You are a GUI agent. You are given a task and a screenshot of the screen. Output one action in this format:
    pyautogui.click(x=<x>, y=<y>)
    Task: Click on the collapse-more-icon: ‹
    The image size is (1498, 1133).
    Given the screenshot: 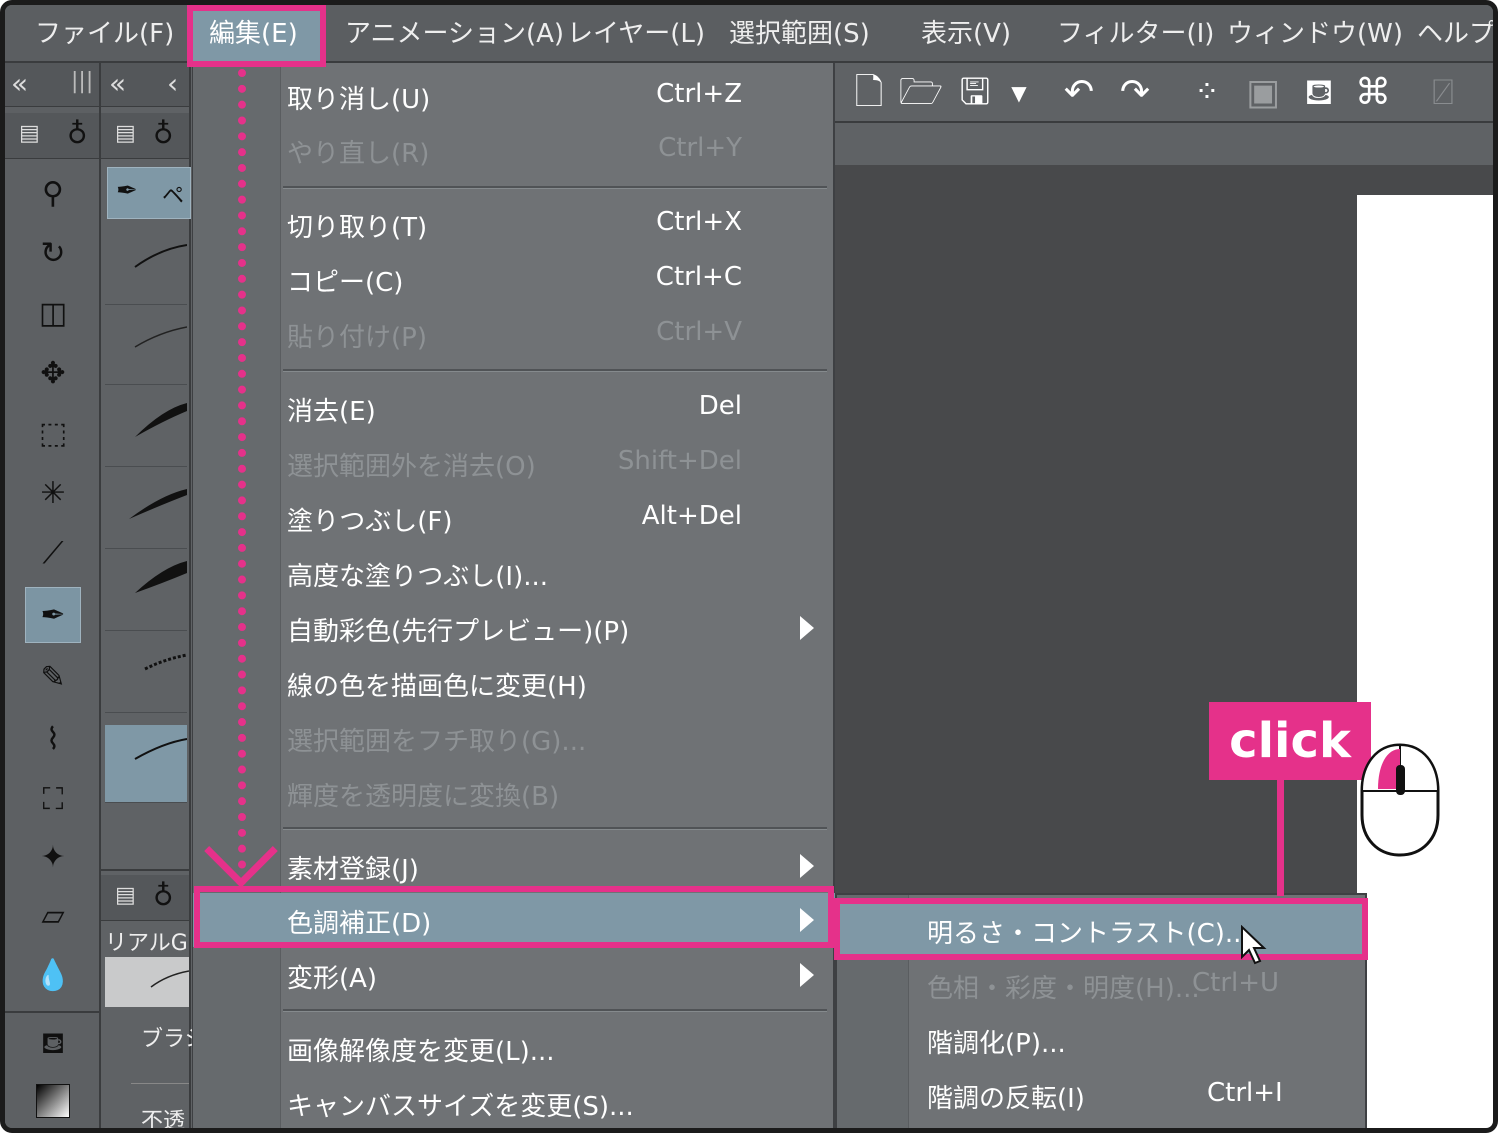 What is the action you would take?
    pyautogui.click(x=172, y=83)
    